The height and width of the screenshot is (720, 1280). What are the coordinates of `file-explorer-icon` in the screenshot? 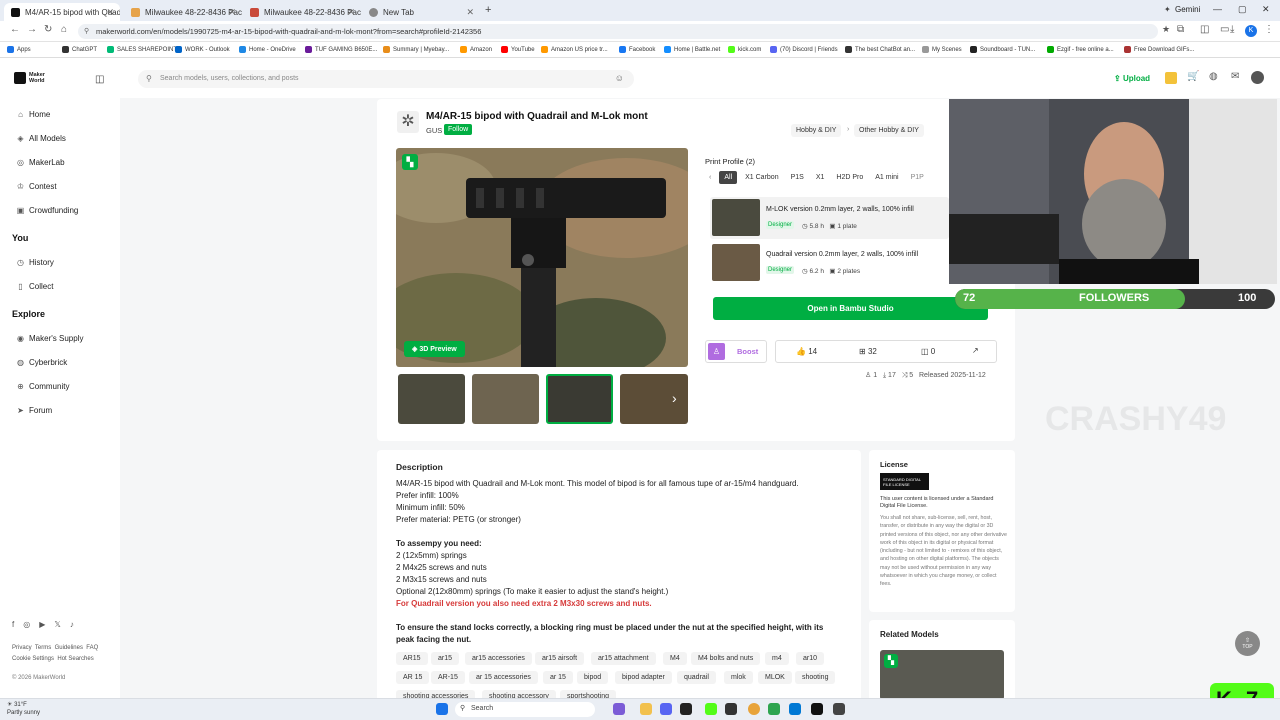 It's located at (646, 709).